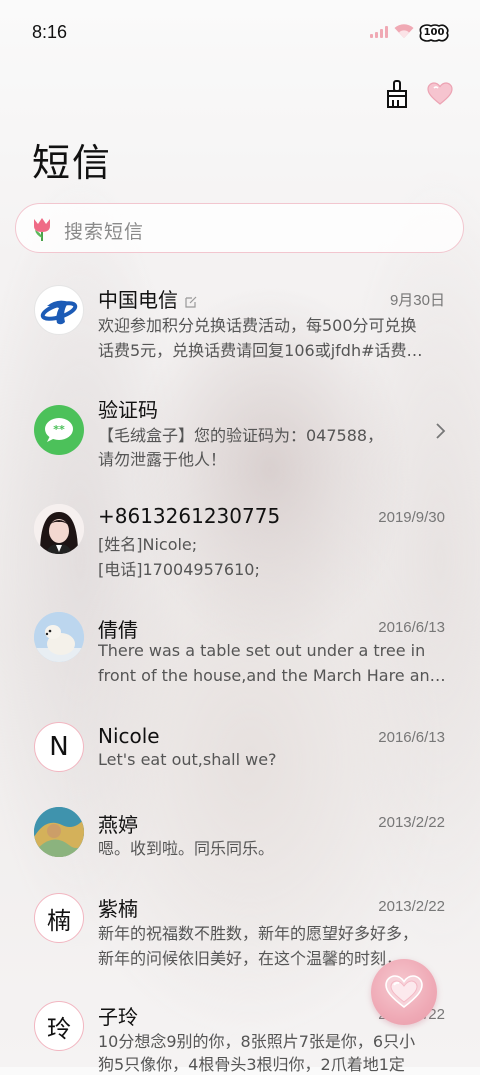 The width and height of the screenshot is (480, 1075). What do you see at coordinates (379, 32) in the screenshot?
I see `signal-icon` at bounding box center [379, 32].